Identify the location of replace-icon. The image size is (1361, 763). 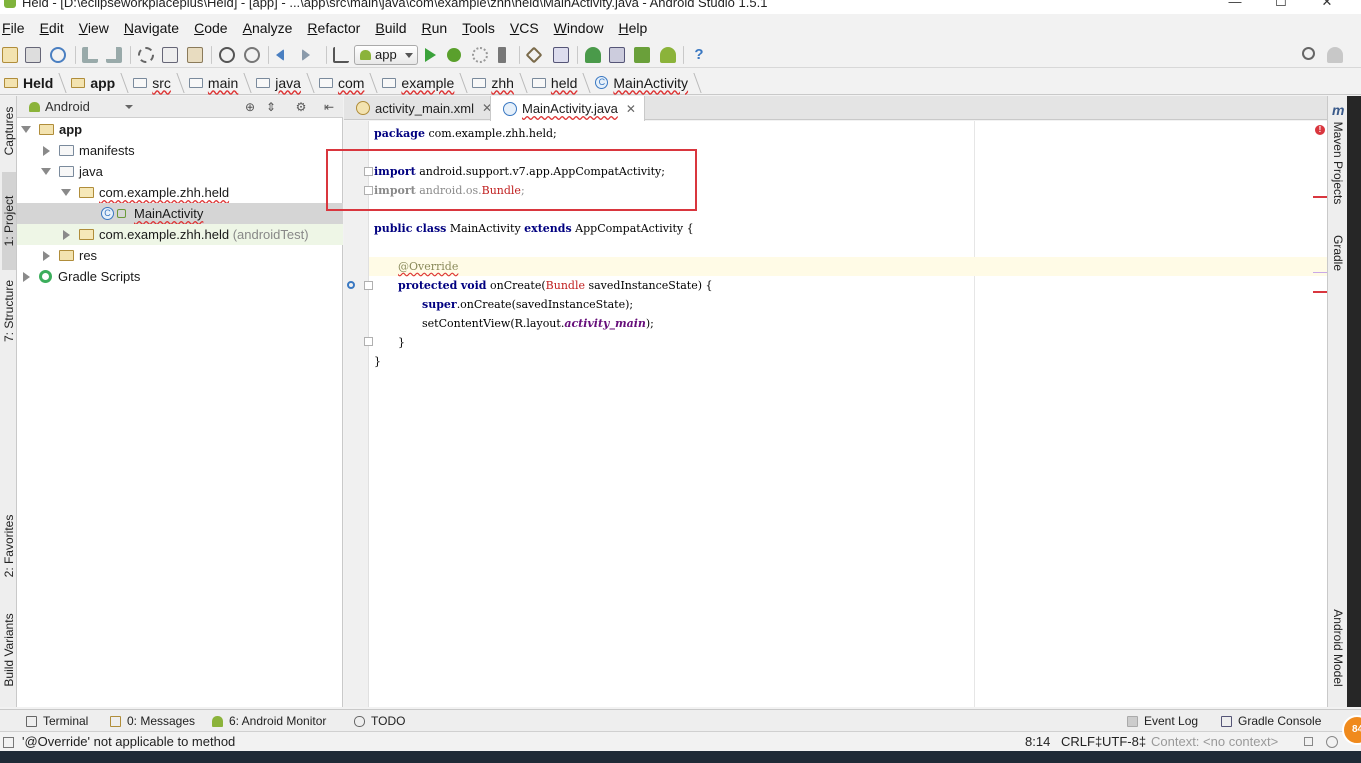
(252, 55).